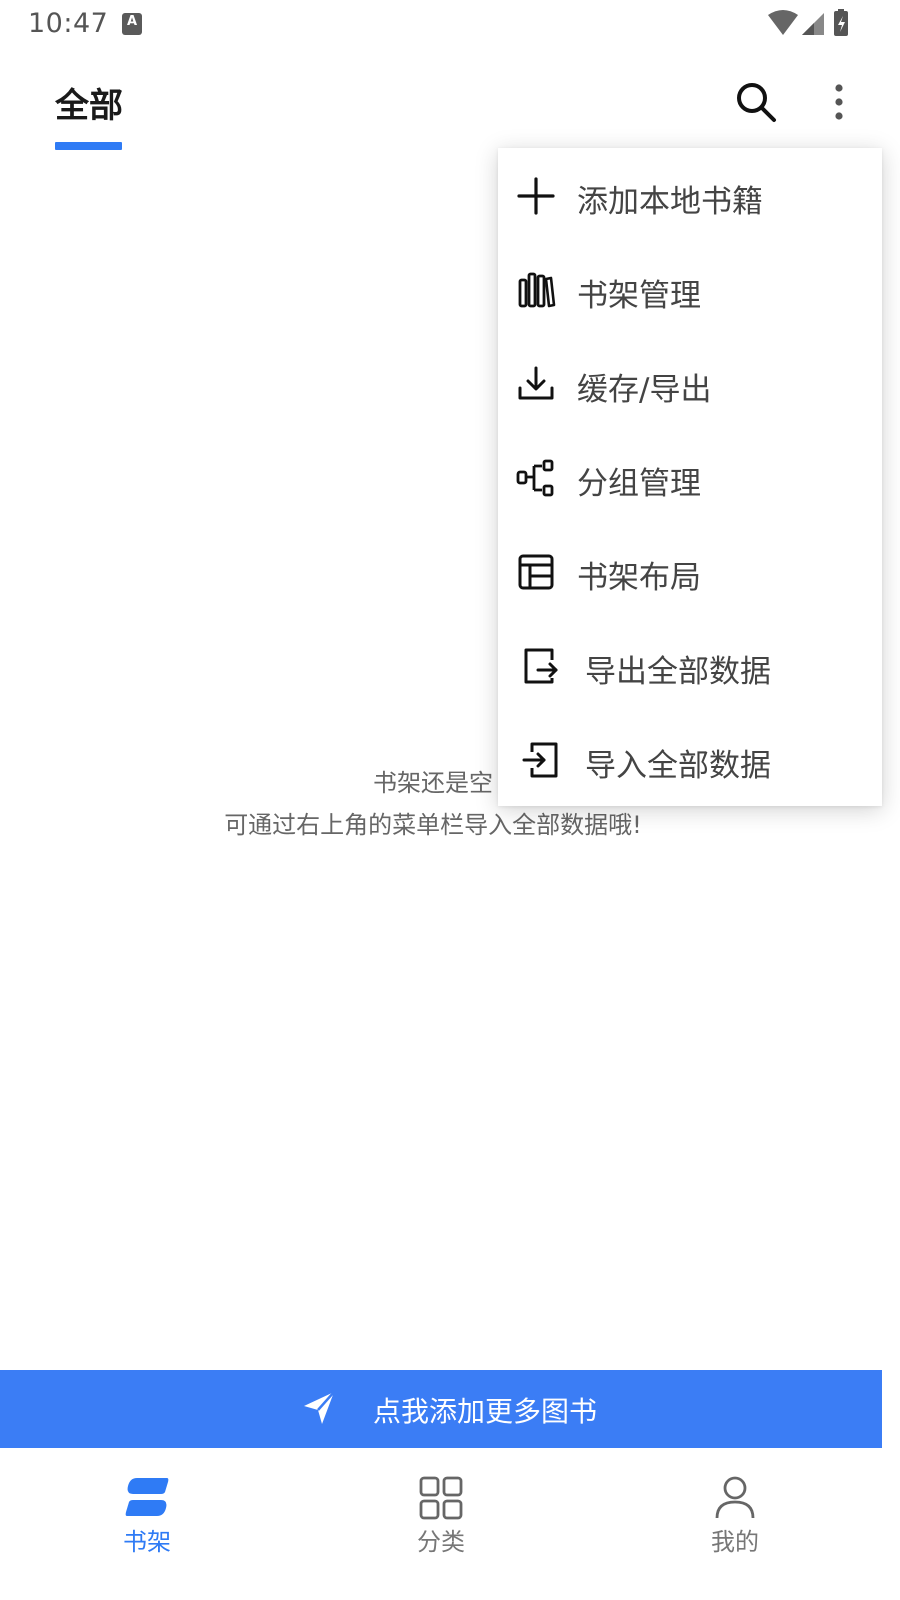  Describe the element at coordinates (536, 383) in the screenshot. I see `download-icon` at that location.